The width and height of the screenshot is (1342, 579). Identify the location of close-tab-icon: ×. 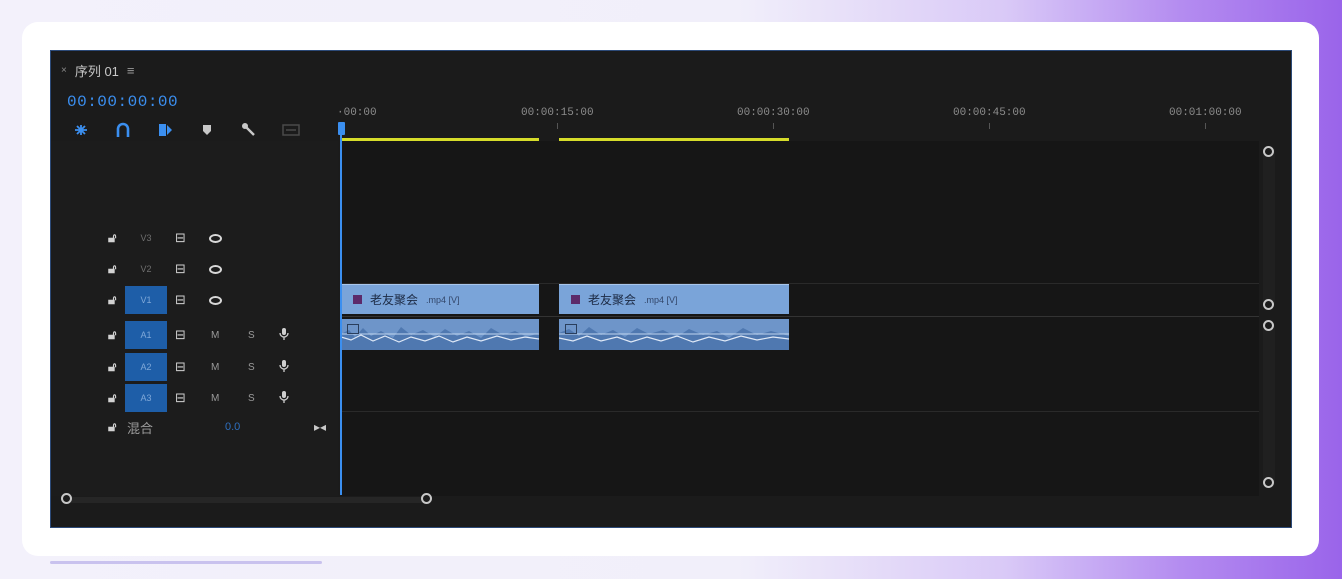
(64, 70).